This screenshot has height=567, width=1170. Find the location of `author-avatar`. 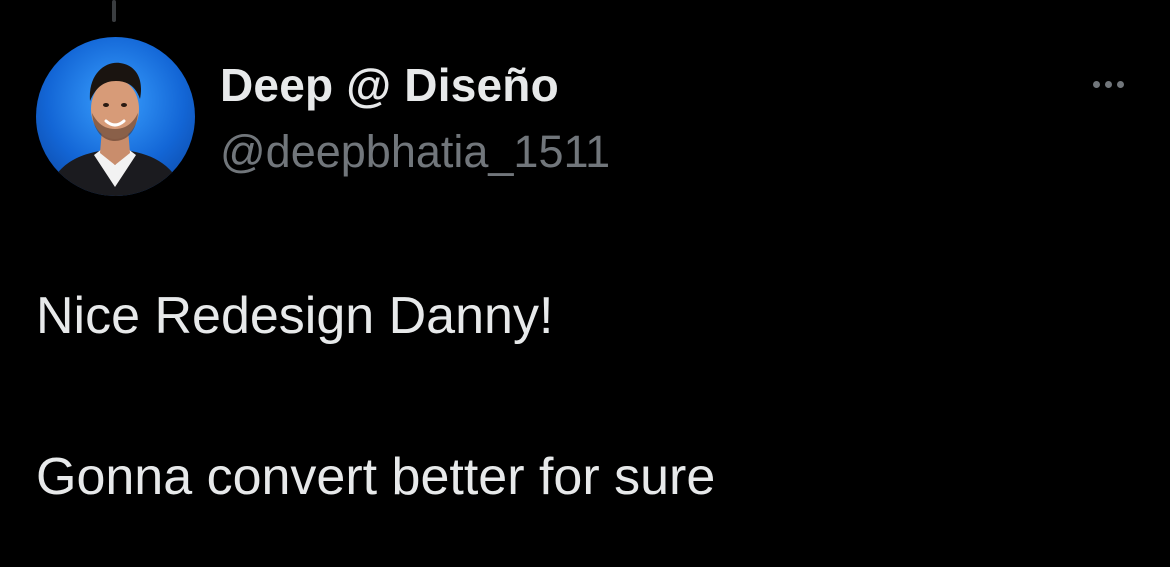

author-avatar is located at coordinates (115, 116).